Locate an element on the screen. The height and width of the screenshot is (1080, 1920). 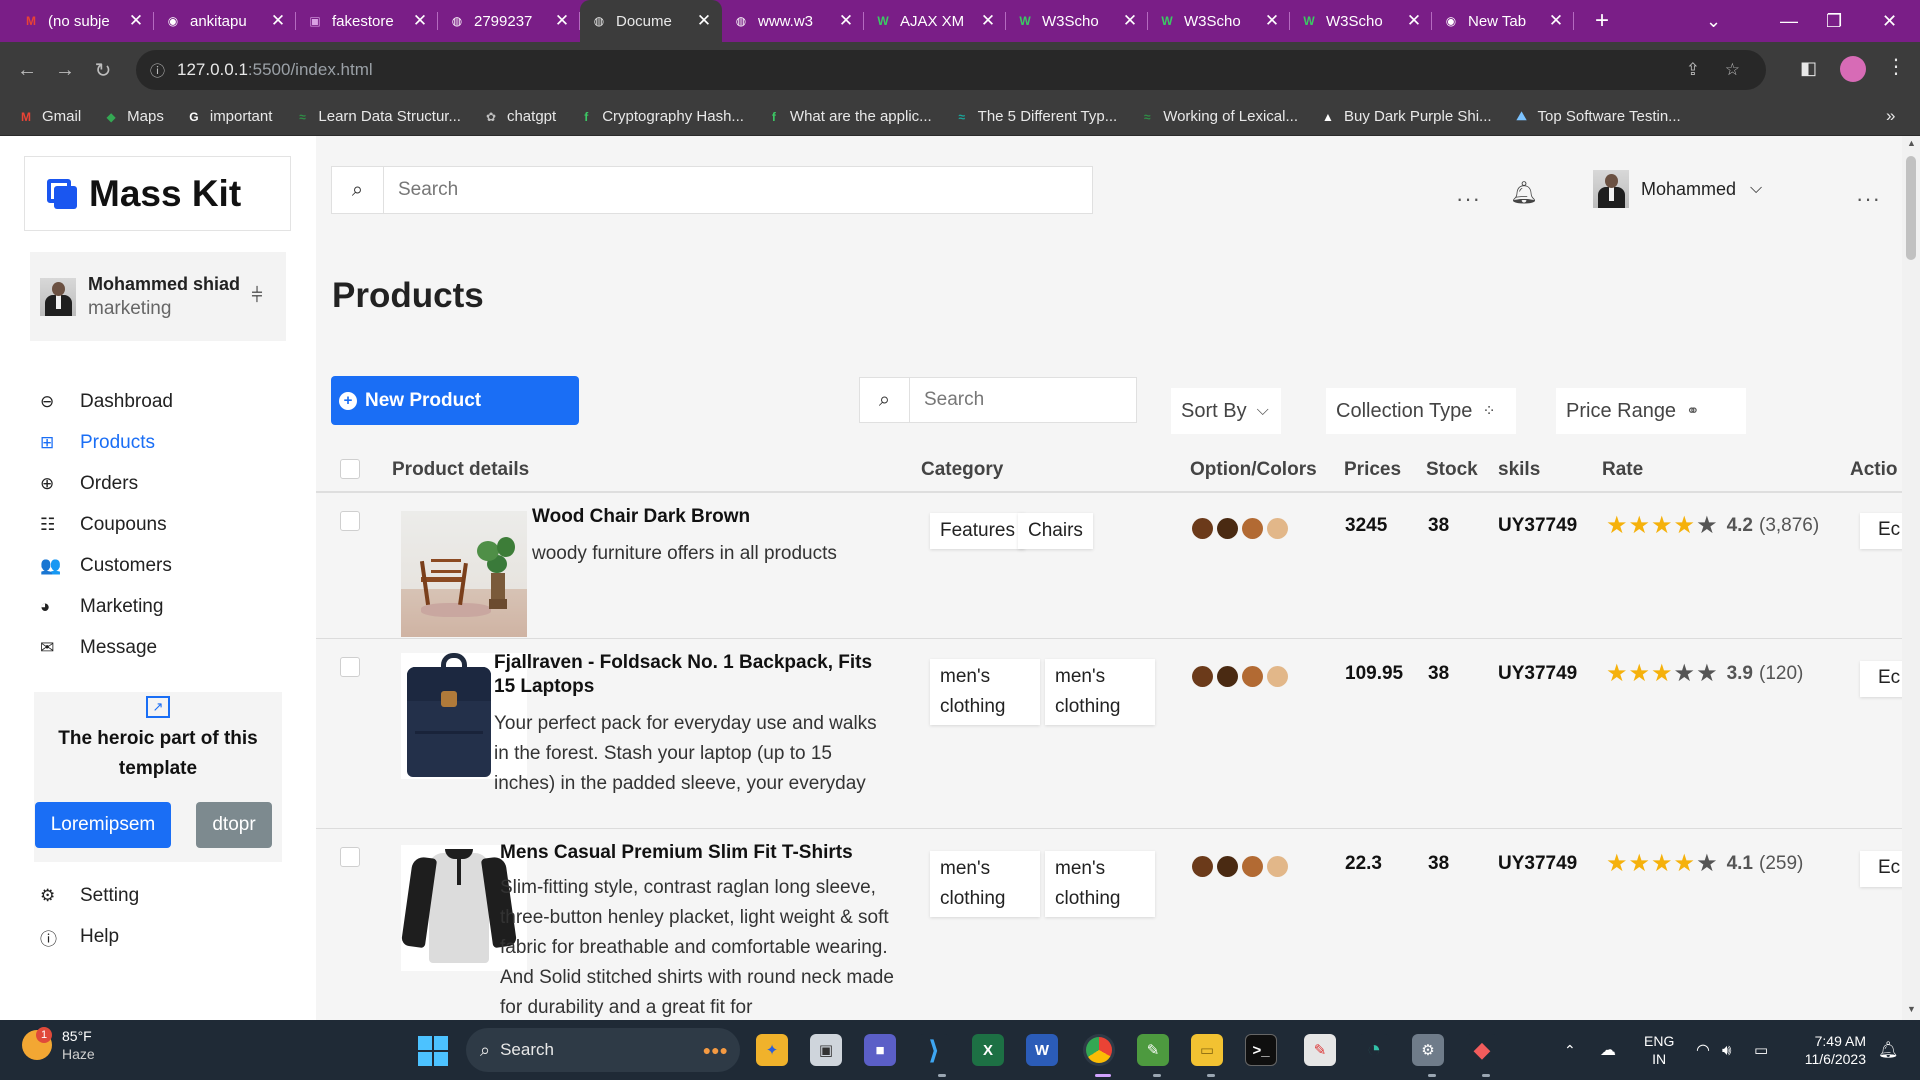
more-options-icon: ··· is located at coordinates (1868, 199).